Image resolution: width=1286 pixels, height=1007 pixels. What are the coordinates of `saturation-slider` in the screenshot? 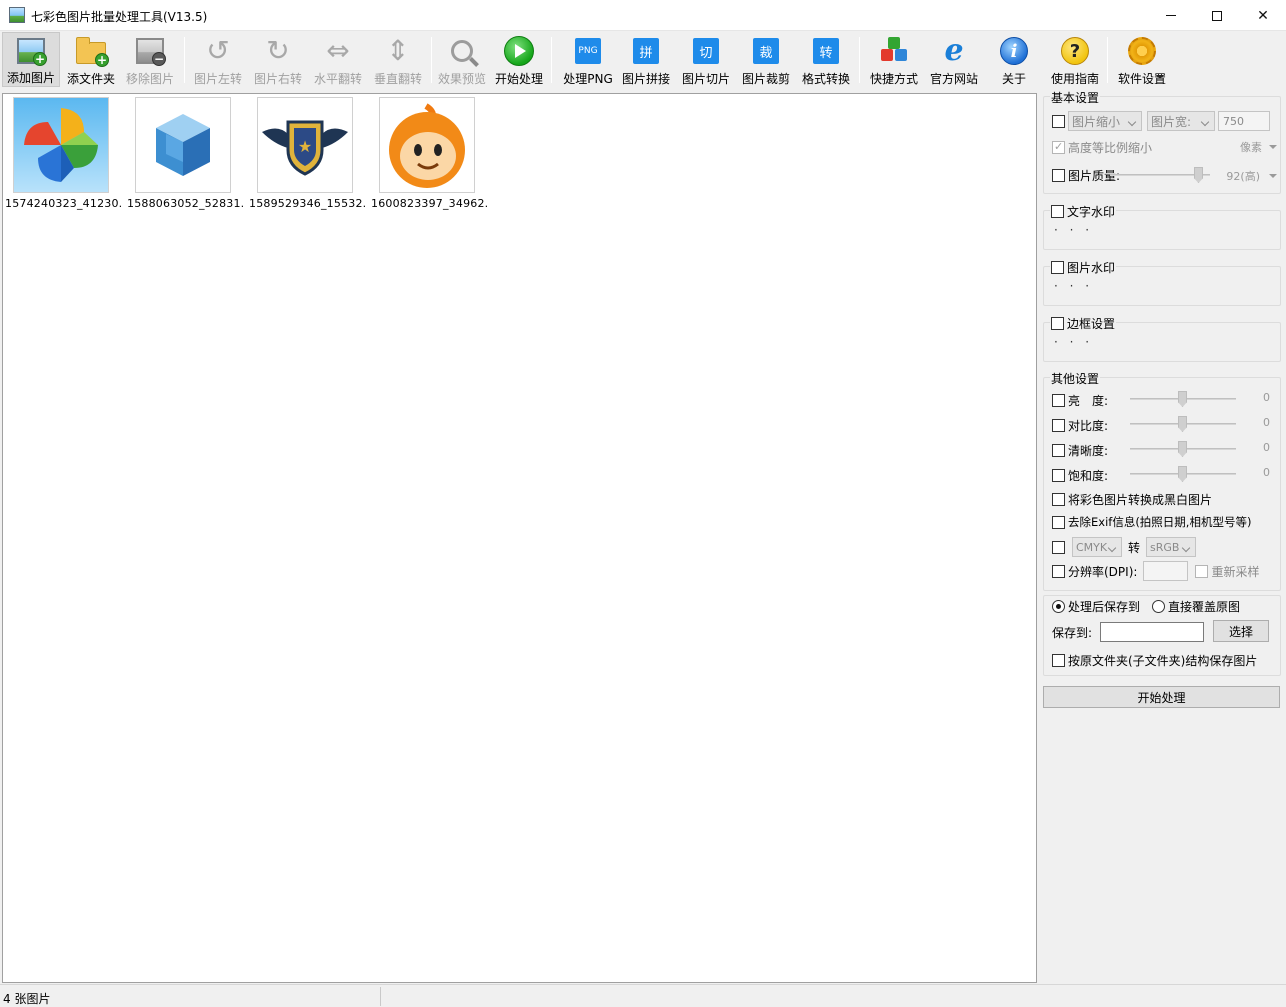 It's located at (1183, 474).